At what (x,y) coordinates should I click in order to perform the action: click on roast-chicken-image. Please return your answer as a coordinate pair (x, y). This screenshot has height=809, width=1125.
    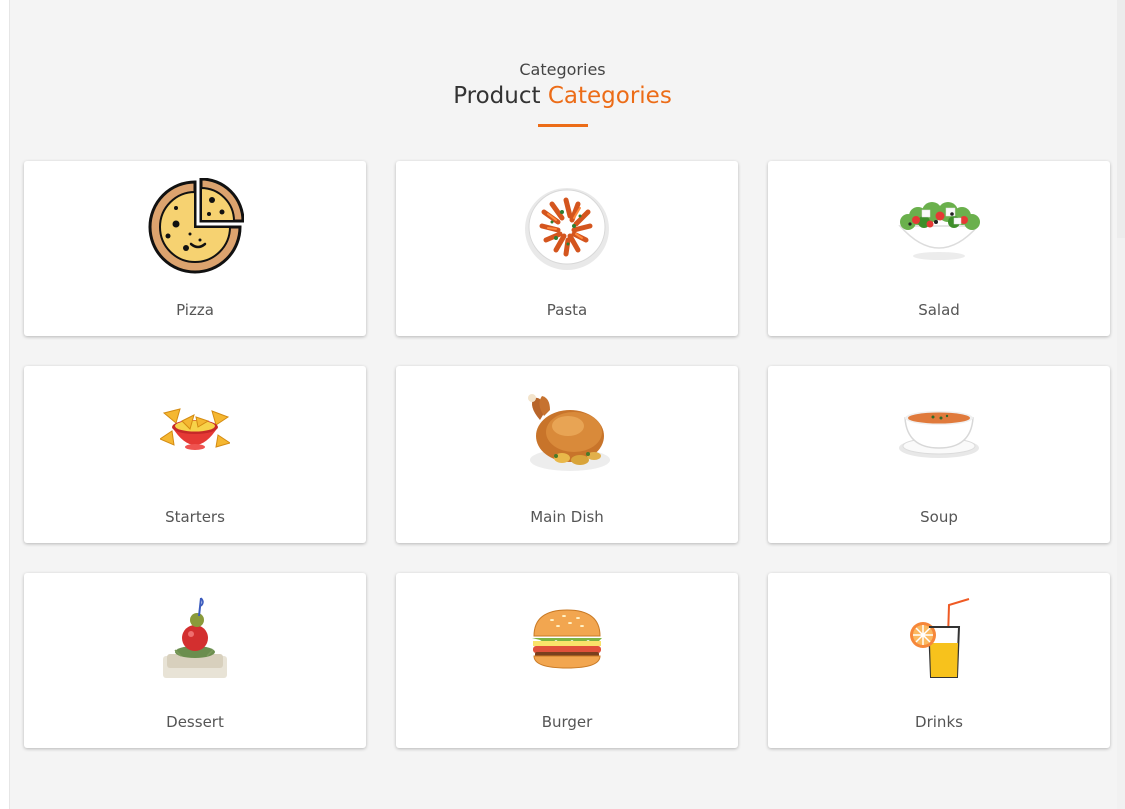
    Looking at the image, I should click on (567, 432).